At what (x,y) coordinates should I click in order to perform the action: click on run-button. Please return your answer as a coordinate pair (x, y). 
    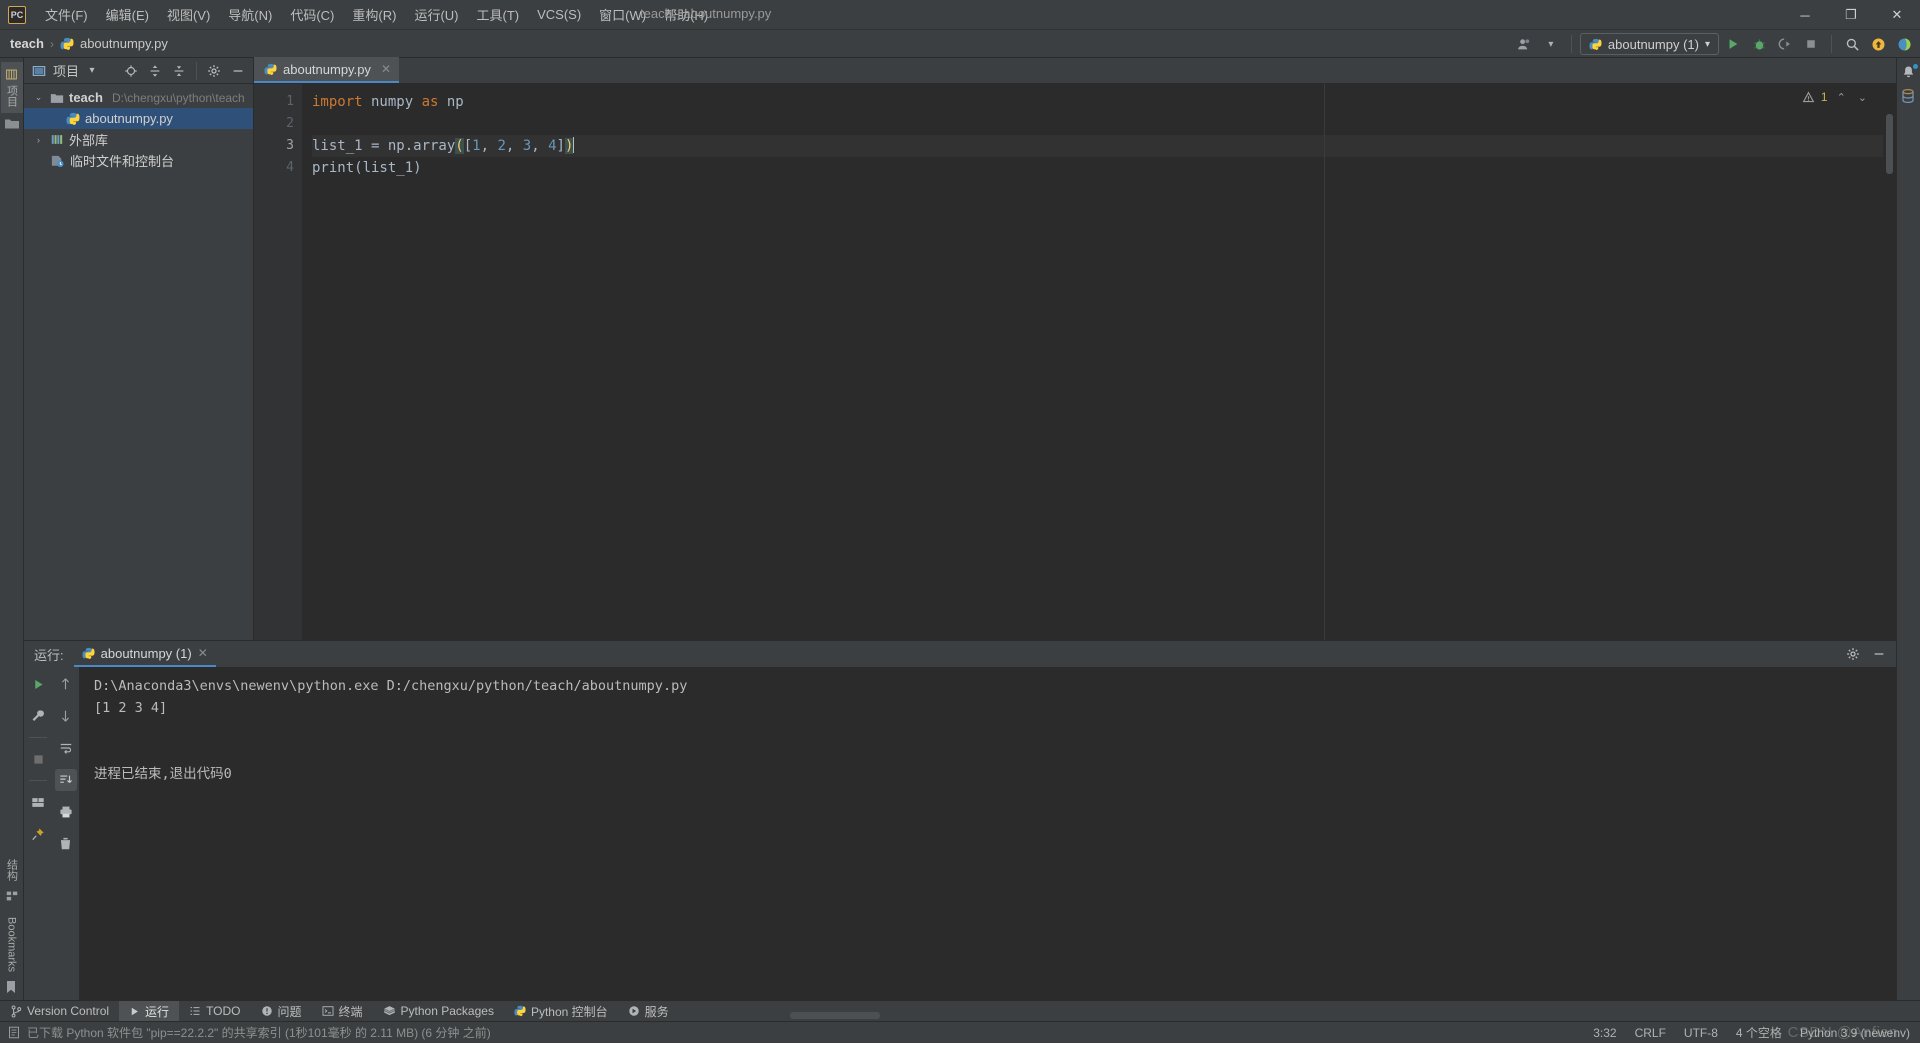
    Looking at the image, I should click on (1733, 44).